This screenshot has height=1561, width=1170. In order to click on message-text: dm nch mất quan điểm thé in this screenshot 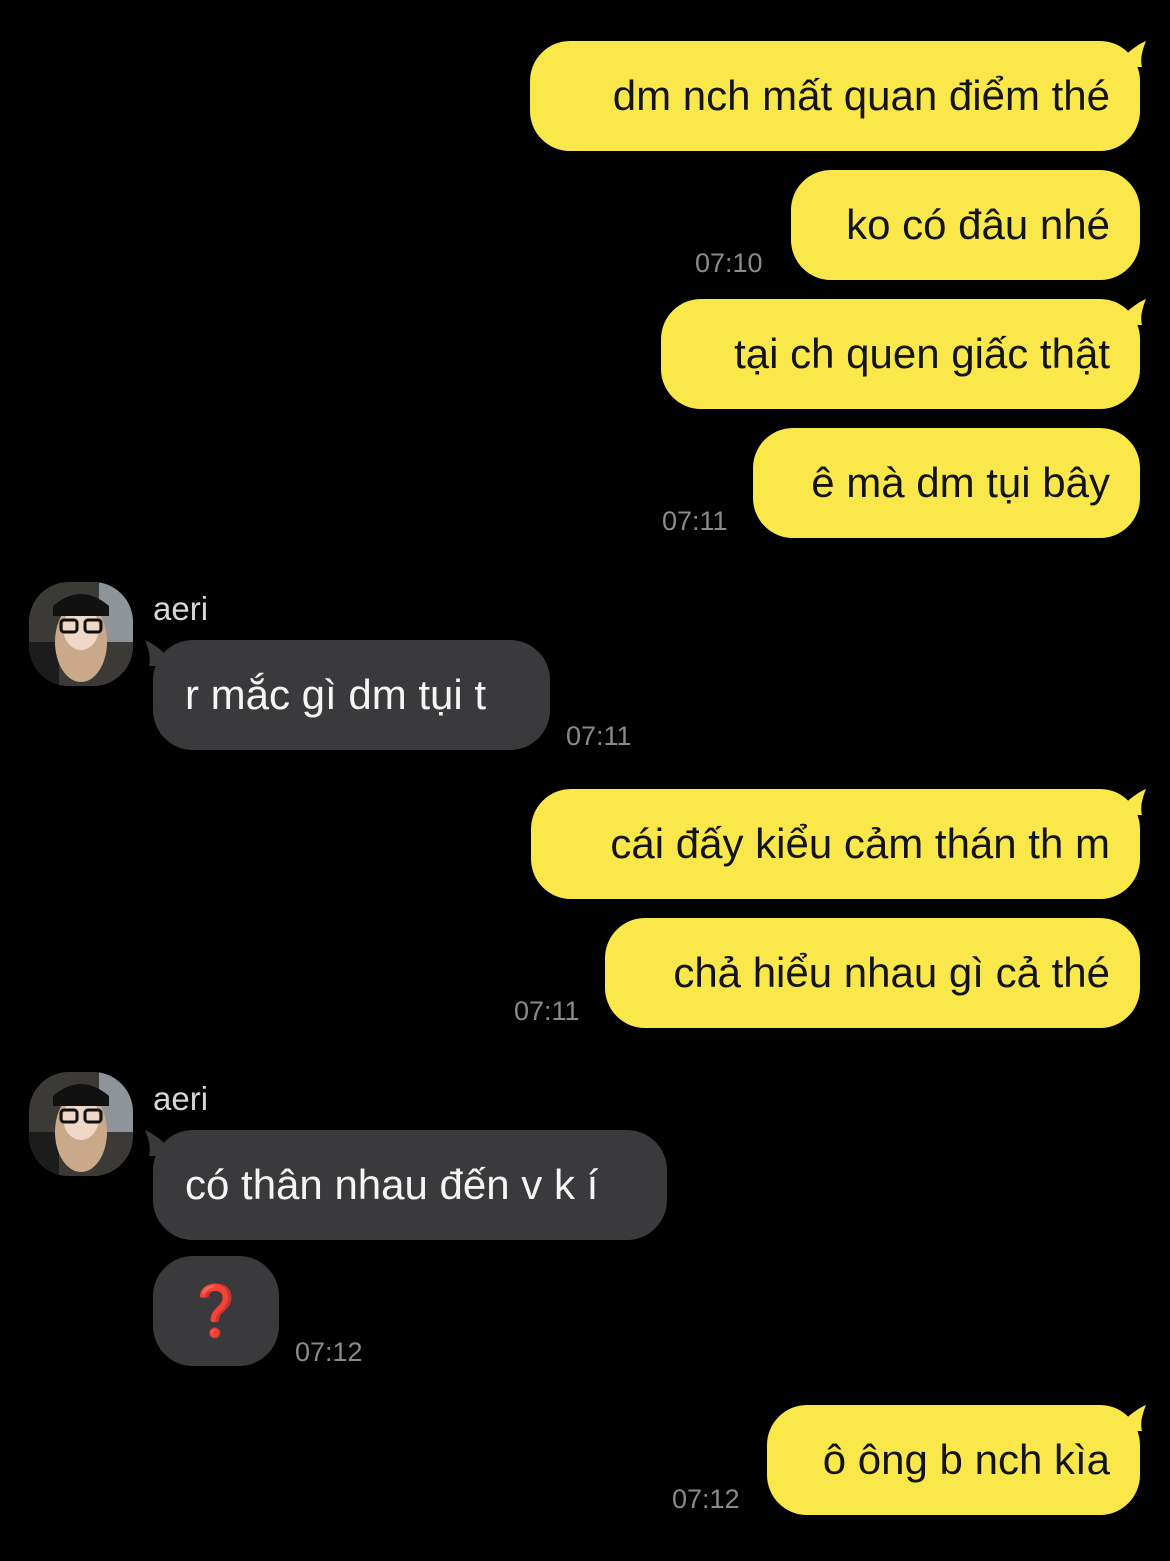, I will do `click(861, 95)`.